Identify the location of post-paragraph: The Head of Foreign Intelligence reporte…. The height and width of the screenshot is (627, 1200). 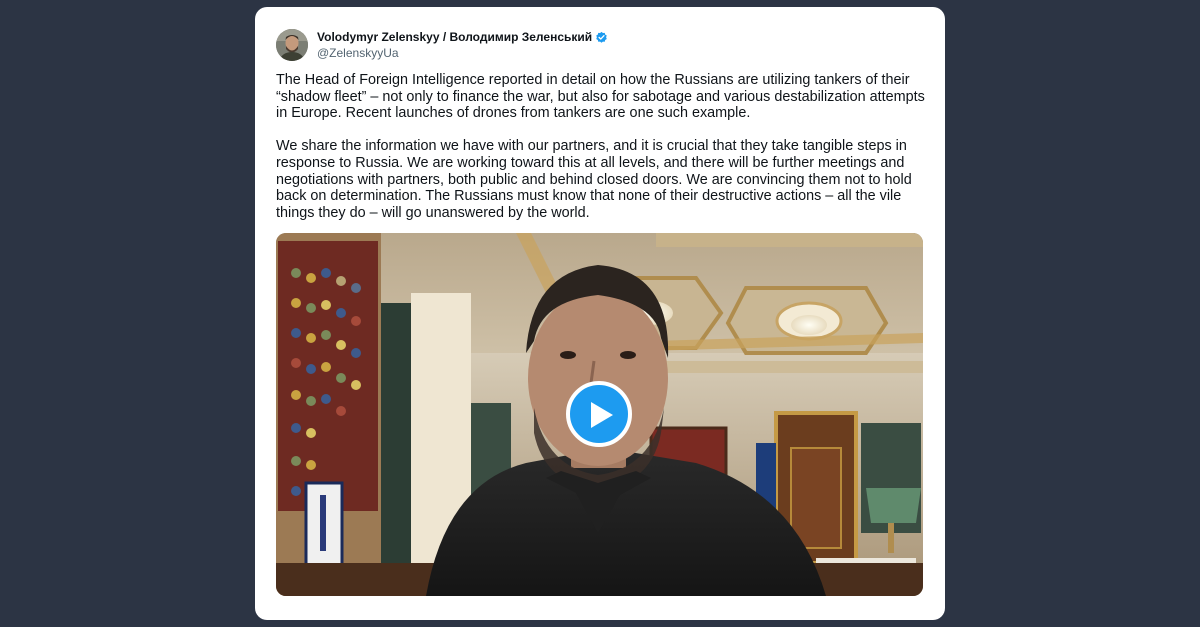
(600, 97).